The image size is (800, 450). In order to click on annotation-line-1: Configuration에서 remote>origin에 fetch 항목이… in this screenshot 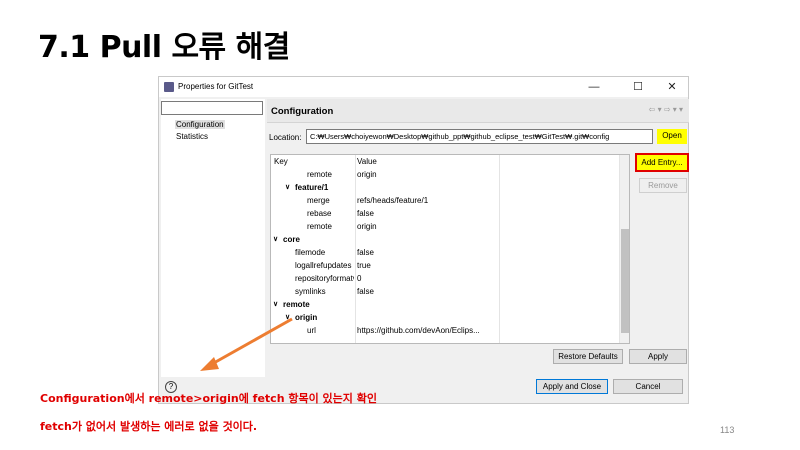, I will do `click(208, 398)`.